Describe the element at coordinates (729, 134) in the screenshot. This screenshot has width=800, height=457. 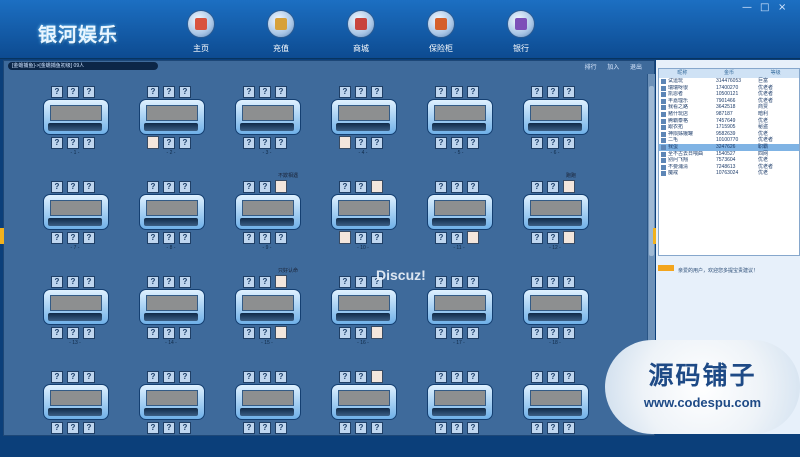
I see `user-row: 神陨姊娥罐 9582639 优老` at that location.